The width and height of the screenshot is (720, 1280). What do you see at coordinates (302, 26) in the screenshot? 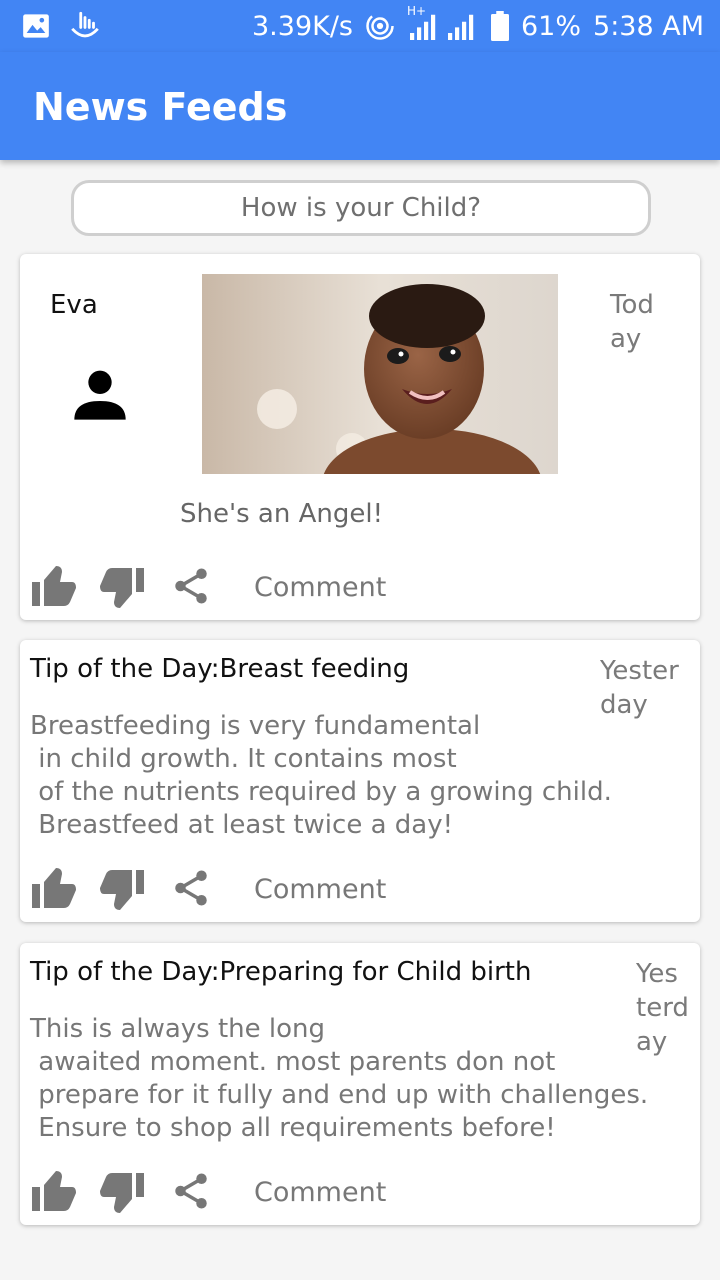
I see `network-speed: 3.39K/s` at bounding box center [302, 26].